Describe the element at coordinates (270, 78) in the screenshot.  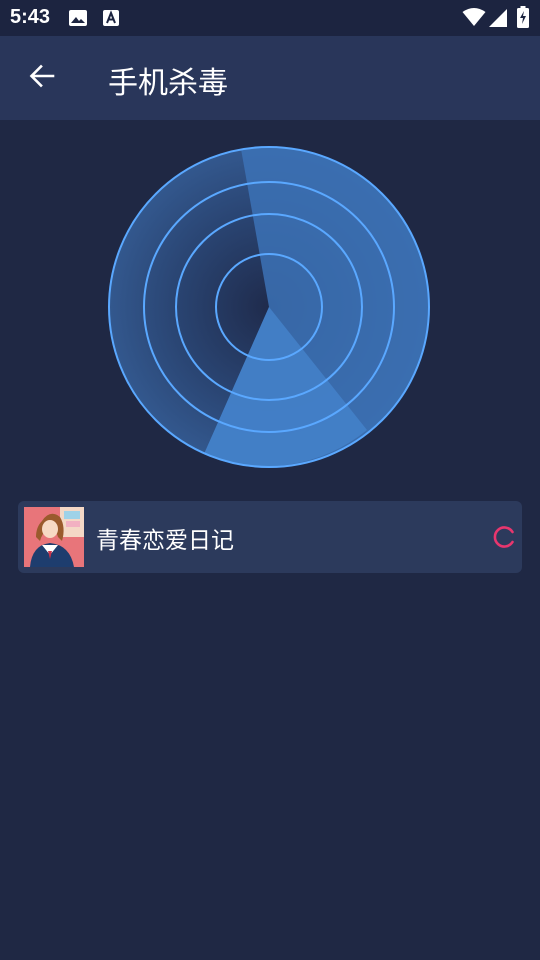
I see `app-bar: 手机杀毒` at that location.